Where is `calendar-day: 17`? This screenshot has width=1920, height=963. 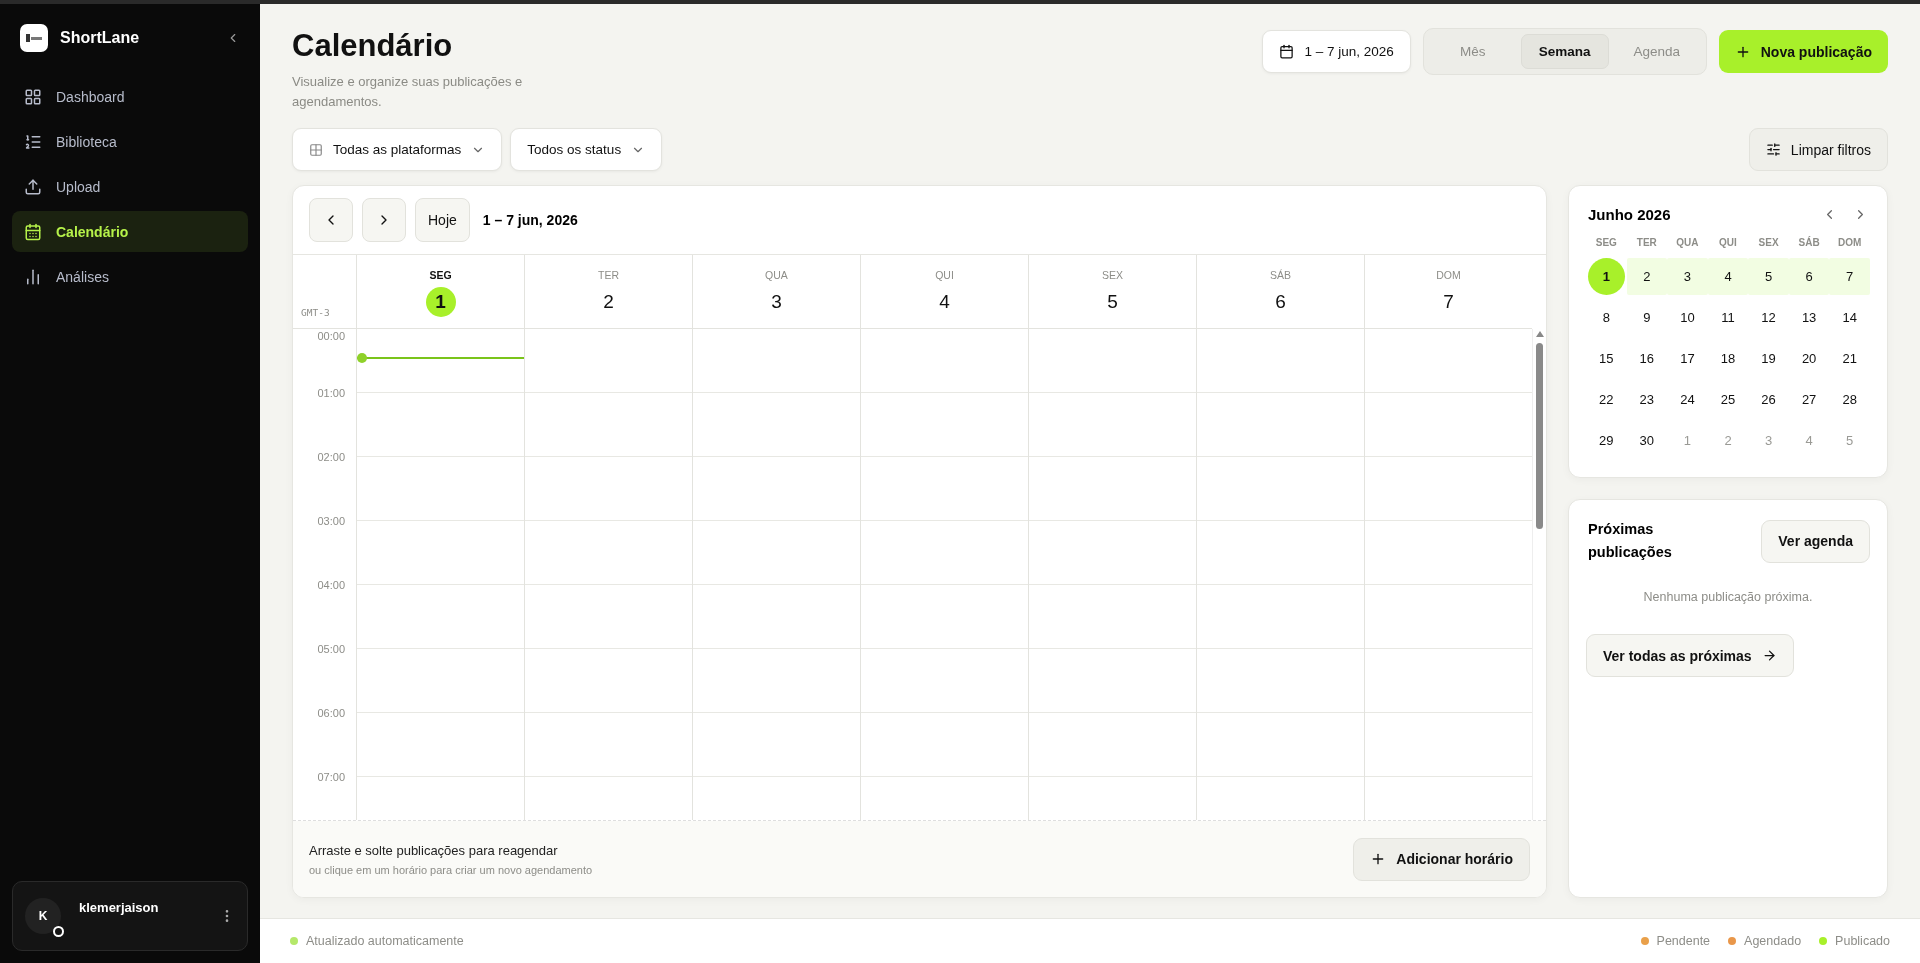
calendar-day: 17 is located at coordinates (1687, 358).